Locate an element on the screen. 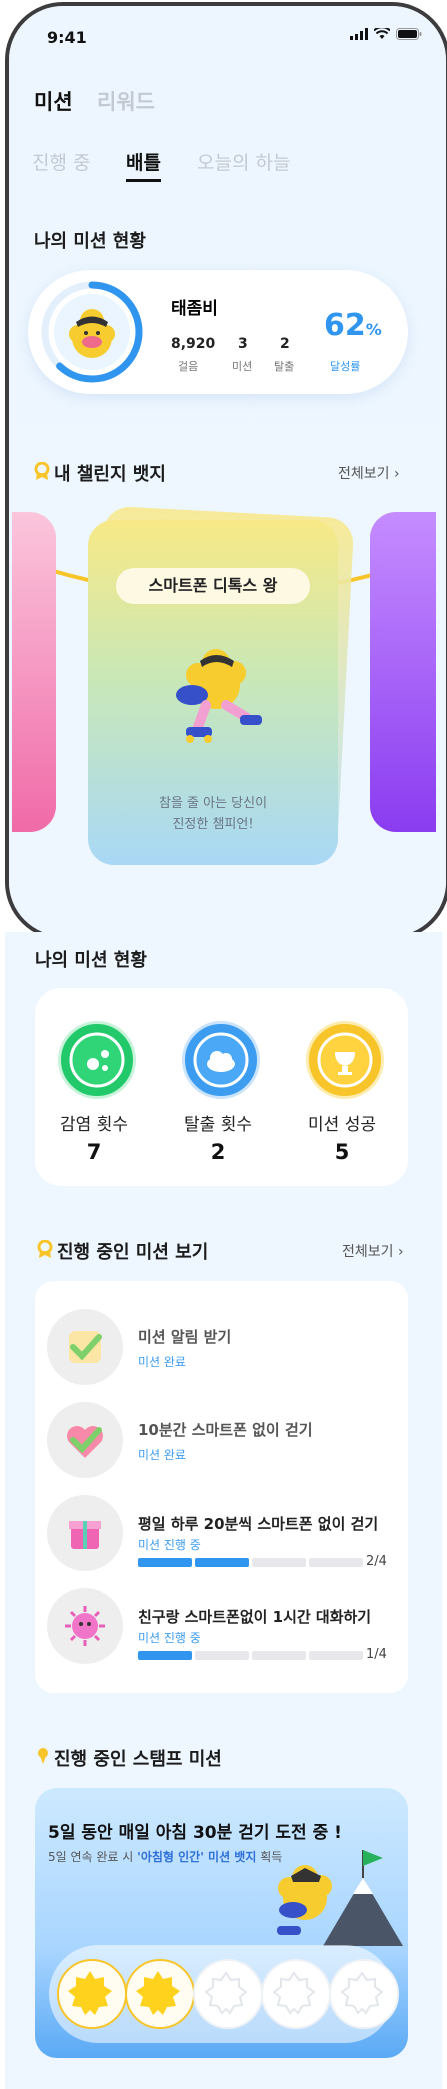  progress-ring is located at coordinates (92, 332).